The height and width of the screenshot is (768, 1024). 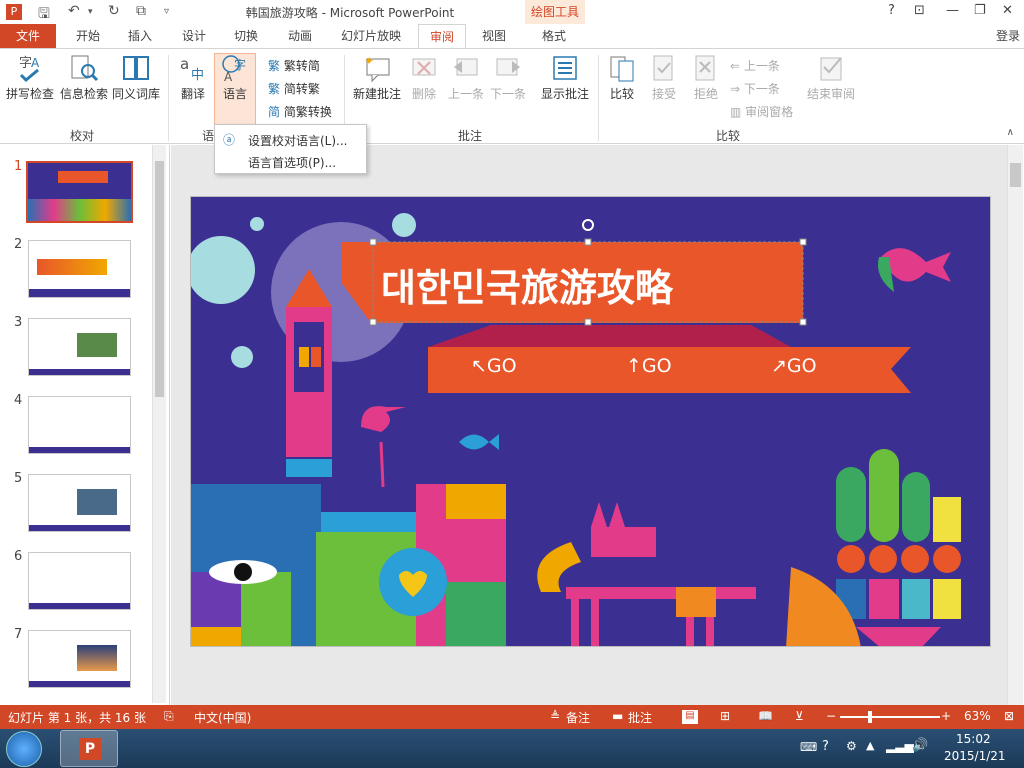 What do you see at coordinates (229, 140) in the screenshot?
I see `proofing-language-icon: ⓐ` at bounding box center [229, 140].